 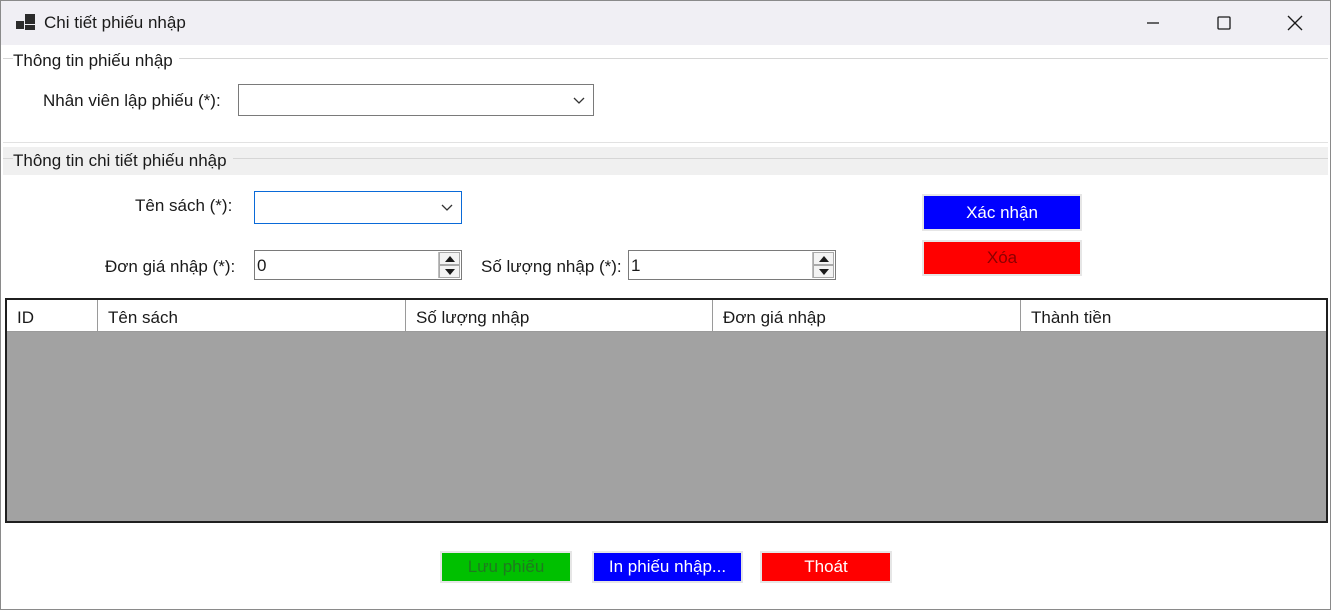 What do you see at coordinates (184, 205) in the screenshot?
I see `book-label: Tên sách (*):` at bounding box center [184, 205].